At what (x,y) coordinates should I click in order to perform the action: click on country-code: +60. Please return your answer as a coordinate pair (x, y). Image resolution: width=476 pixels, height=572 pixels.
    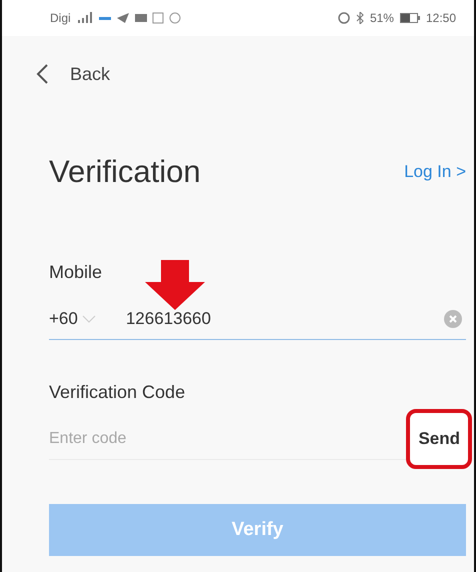
    Looking at the image, I should click on (63, 319).